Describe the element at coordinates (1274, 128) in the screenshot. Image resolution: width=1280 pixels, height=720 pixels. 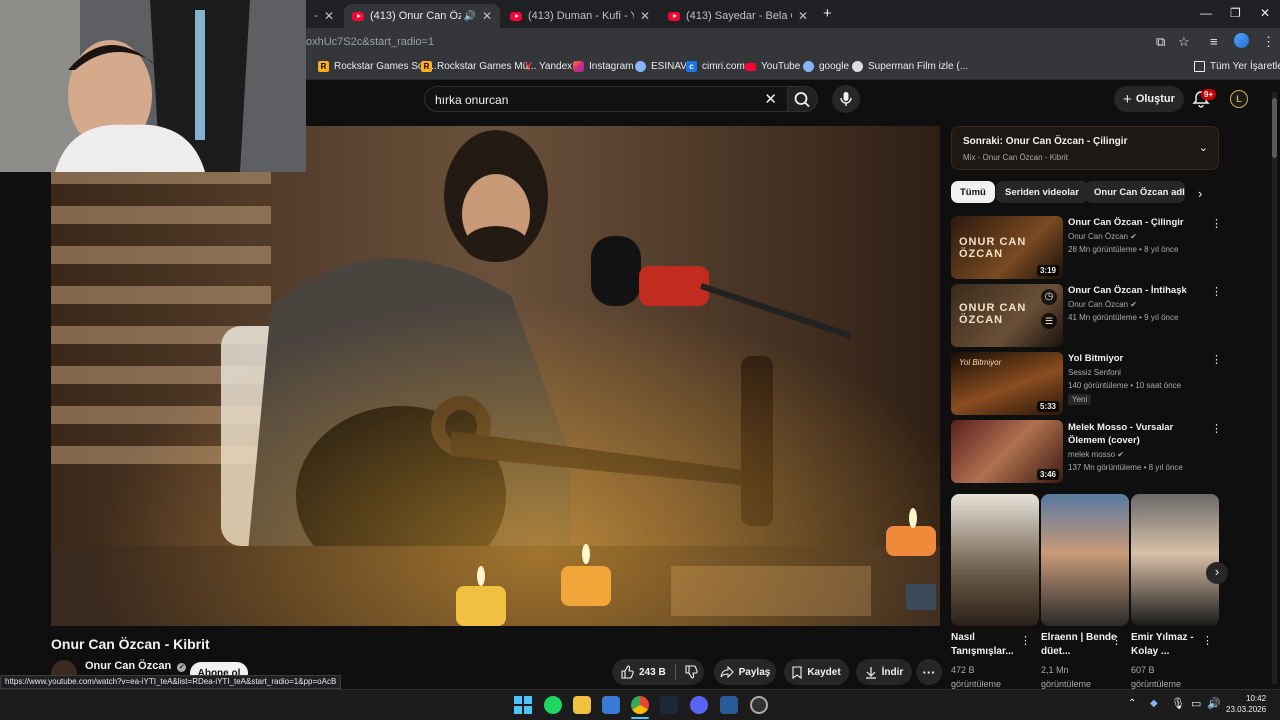
I see `scrollbar-thumb` at that location.